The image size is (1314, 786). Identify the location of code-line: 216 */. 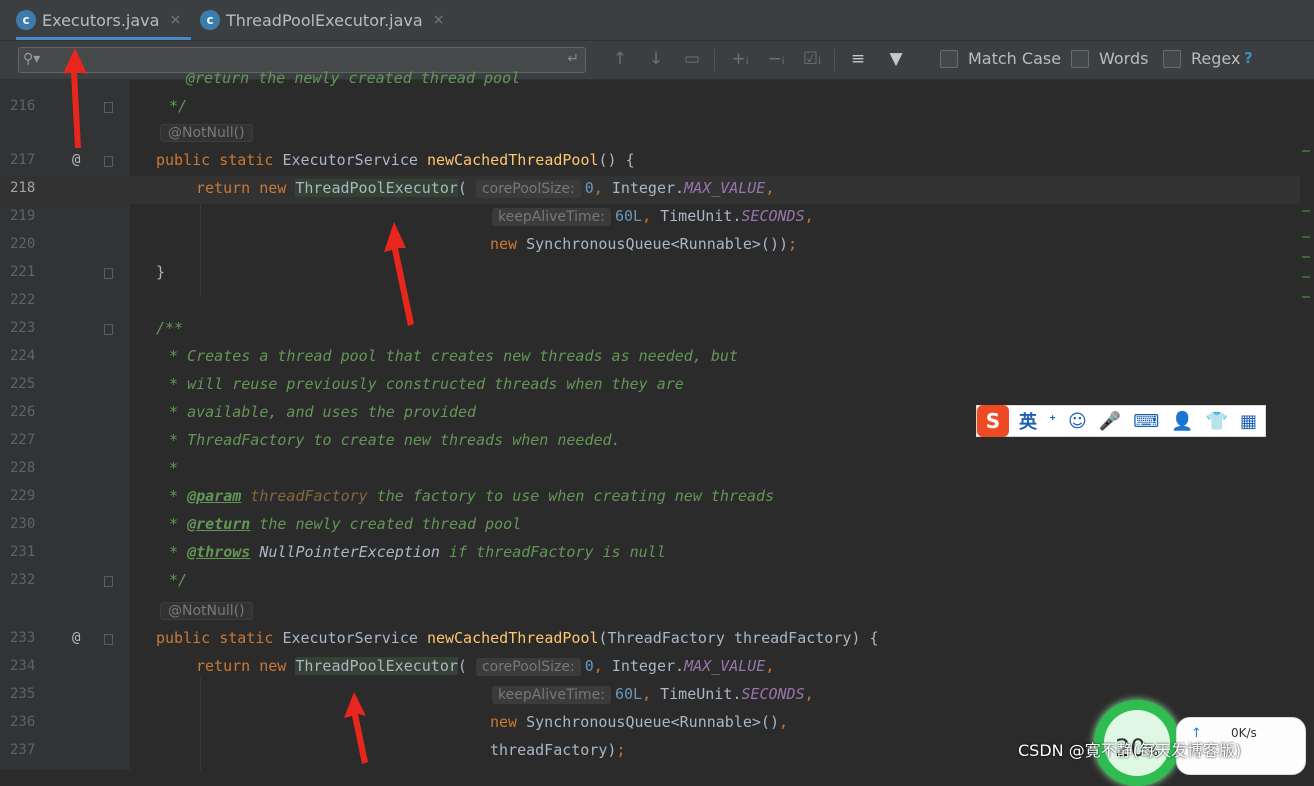
(650, 108).